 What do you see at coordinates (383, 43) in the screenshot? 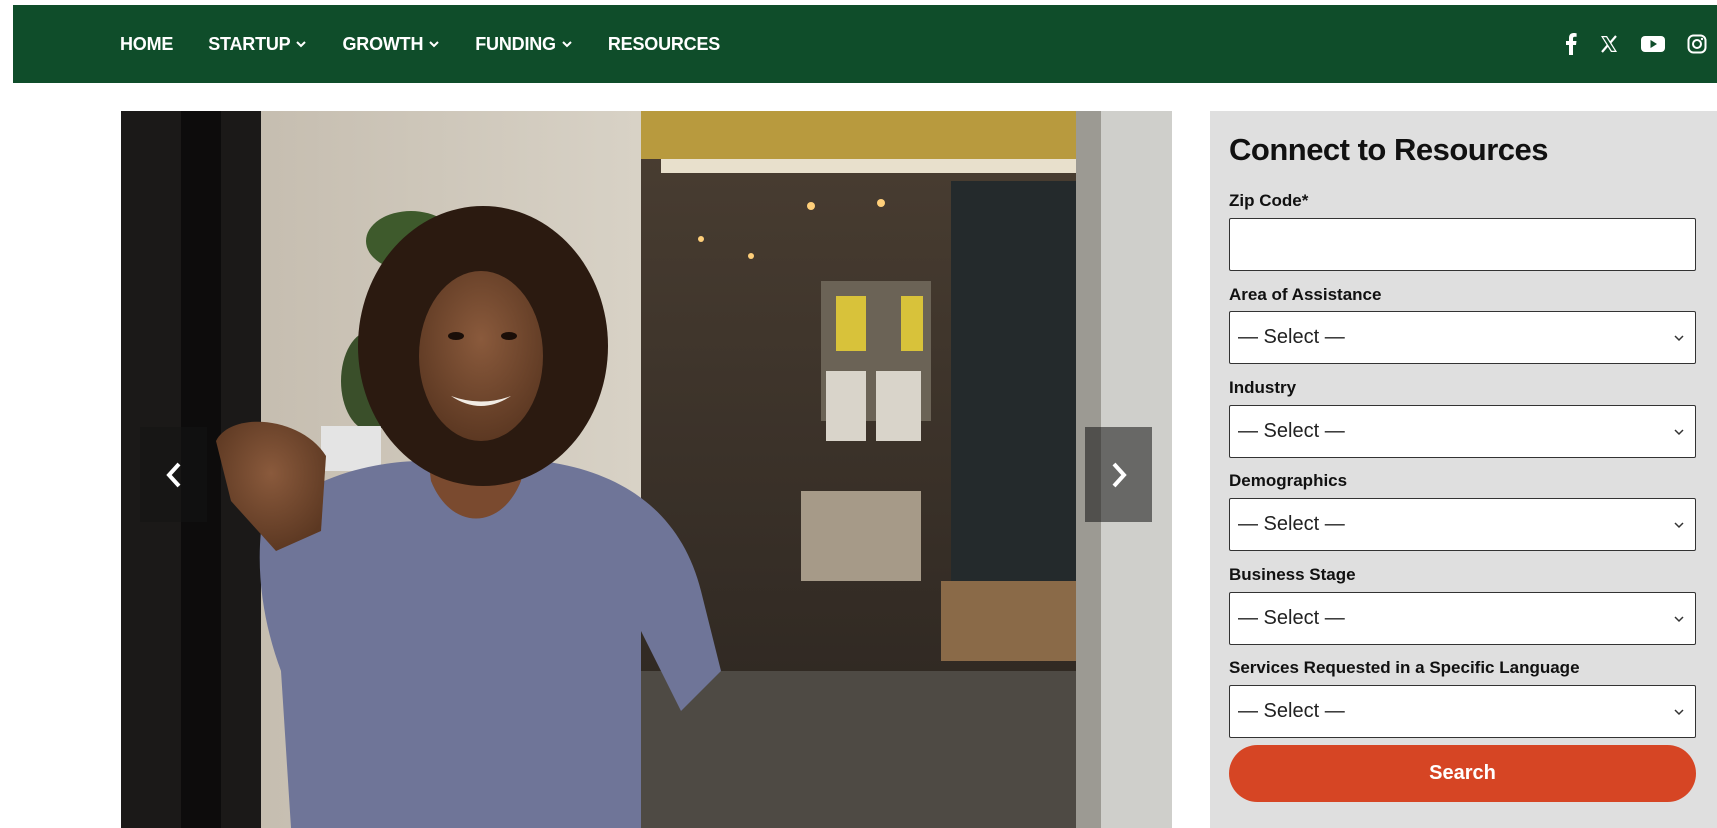
I see `nav-item-label: GROWTH` at bounding box center [383, 43].